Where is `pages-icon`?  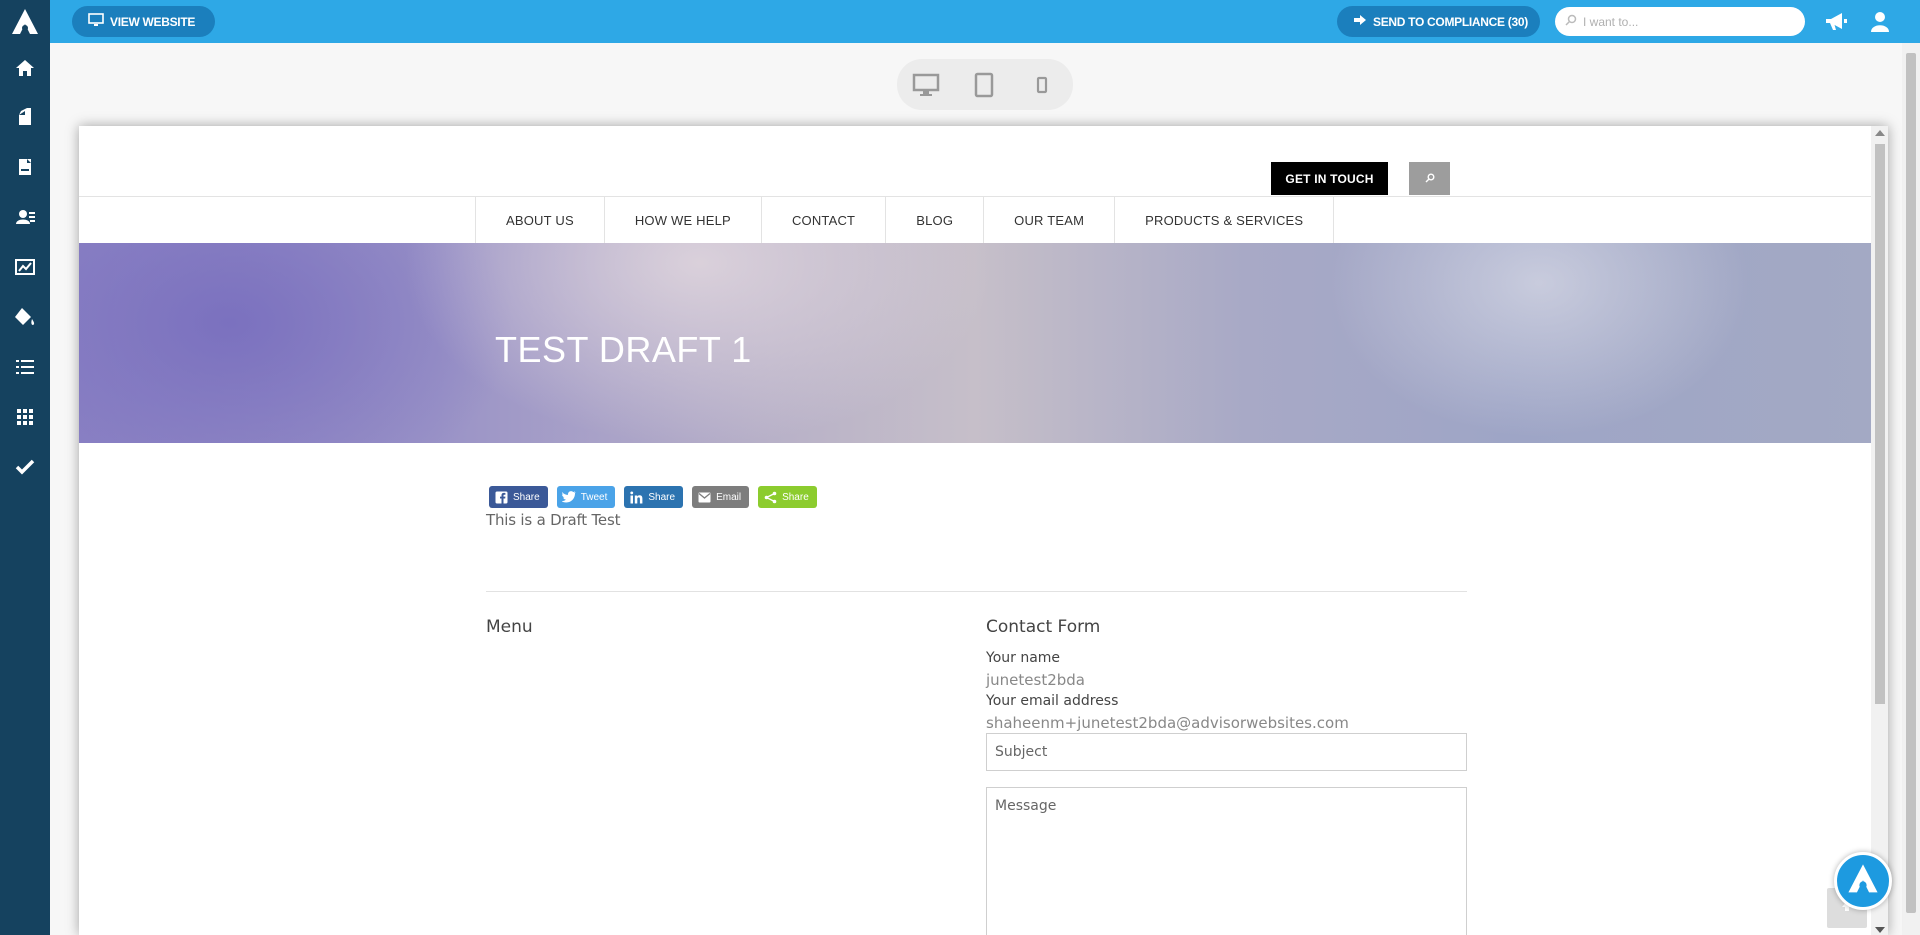
pages-icon is located at coordinates (25, 117).